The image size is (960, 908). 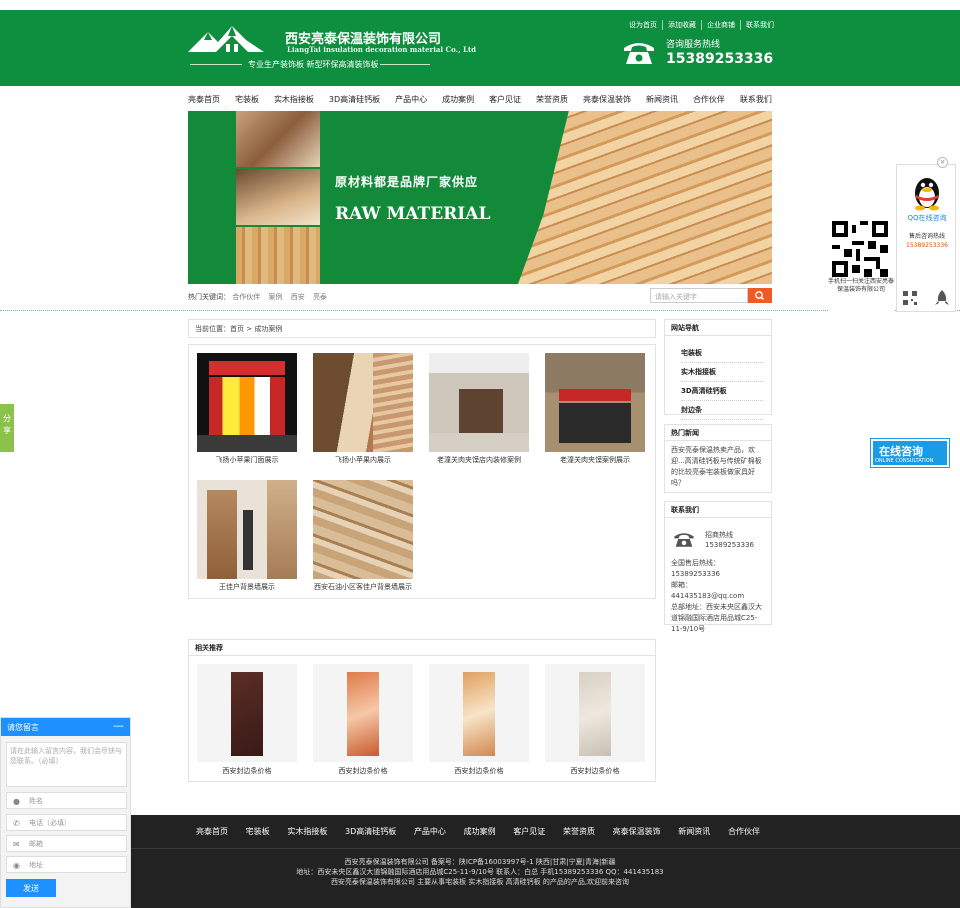 I want to click on share-tab: 分享, so click(x=7, y=428).